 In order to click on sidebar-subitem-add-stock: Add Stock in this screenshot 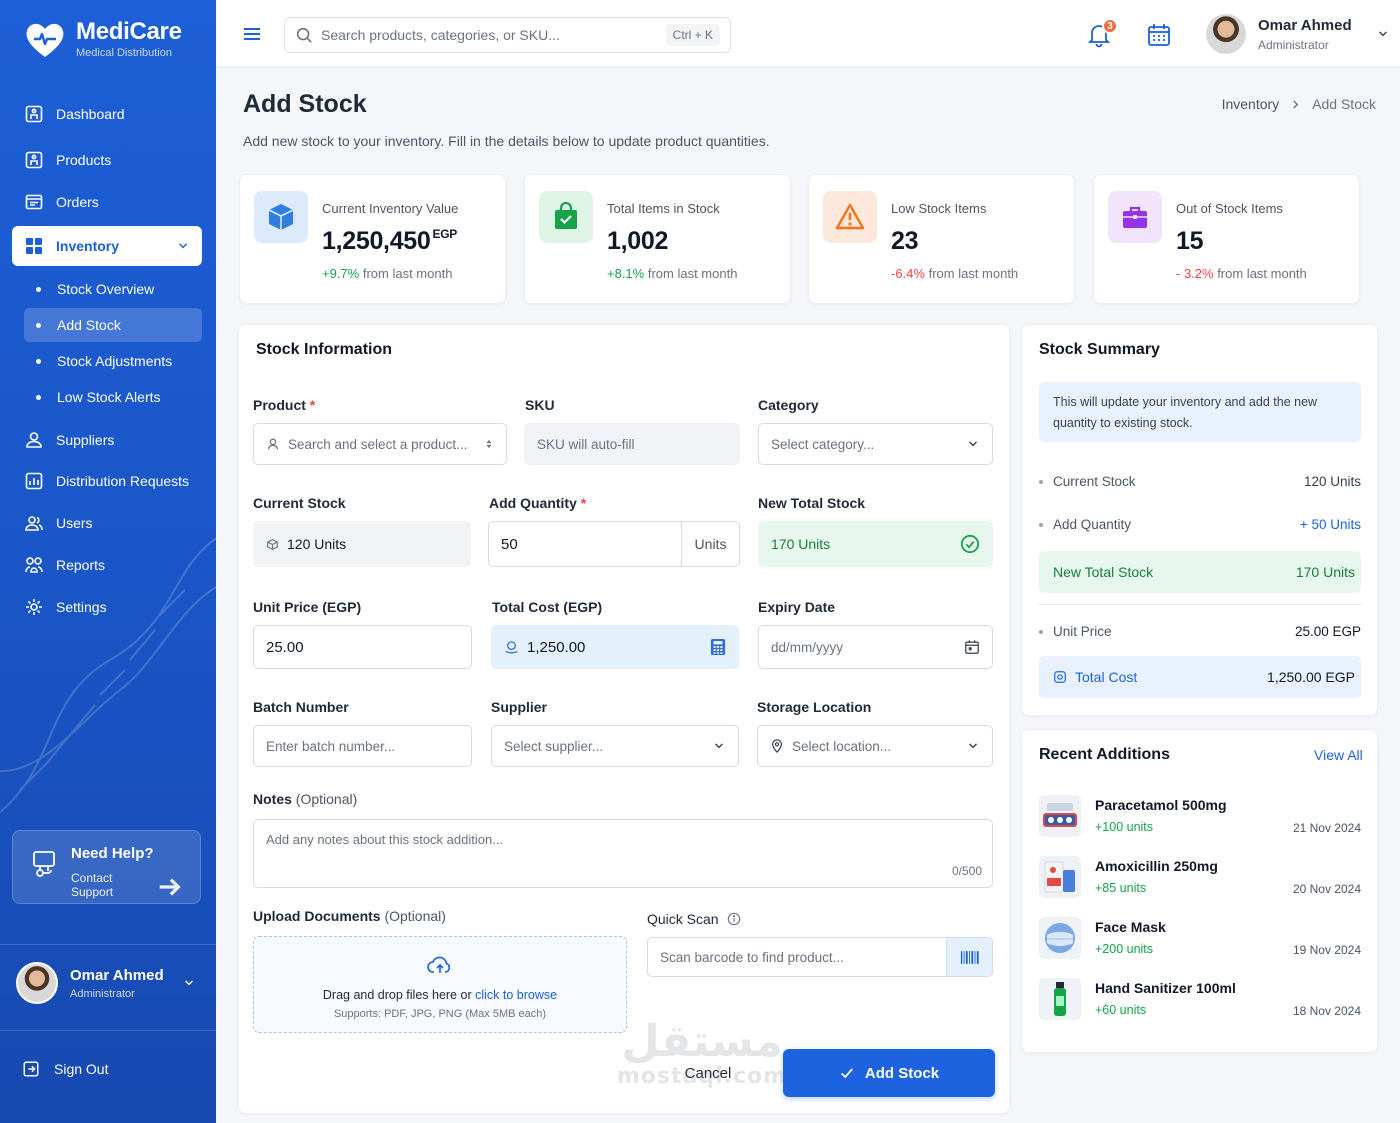, I will do `click(113, 325)`.